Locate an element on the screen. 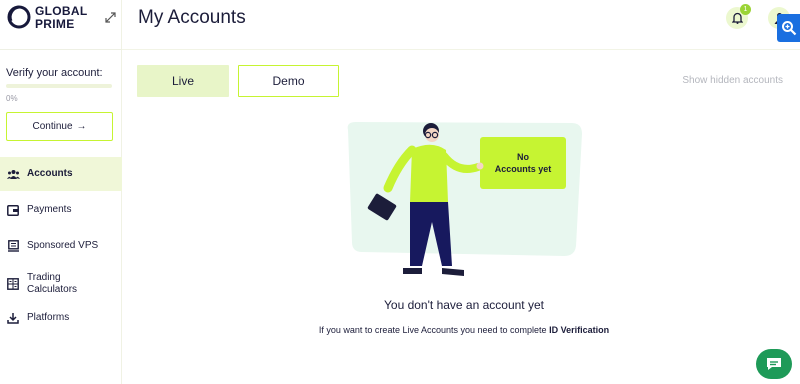 This screenshot has width=800, height=384. logo-text: GLOBAL PRIME is located at coordinates (61, 18).